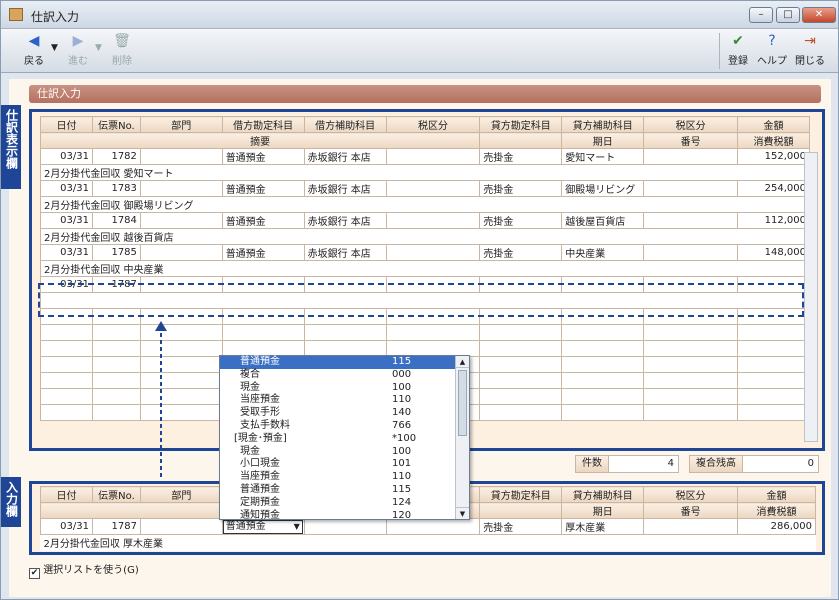 Image resolution: width=839 pixels, height=600 pixels. I want to click on row-amount: 254,000, so click(773, 188).